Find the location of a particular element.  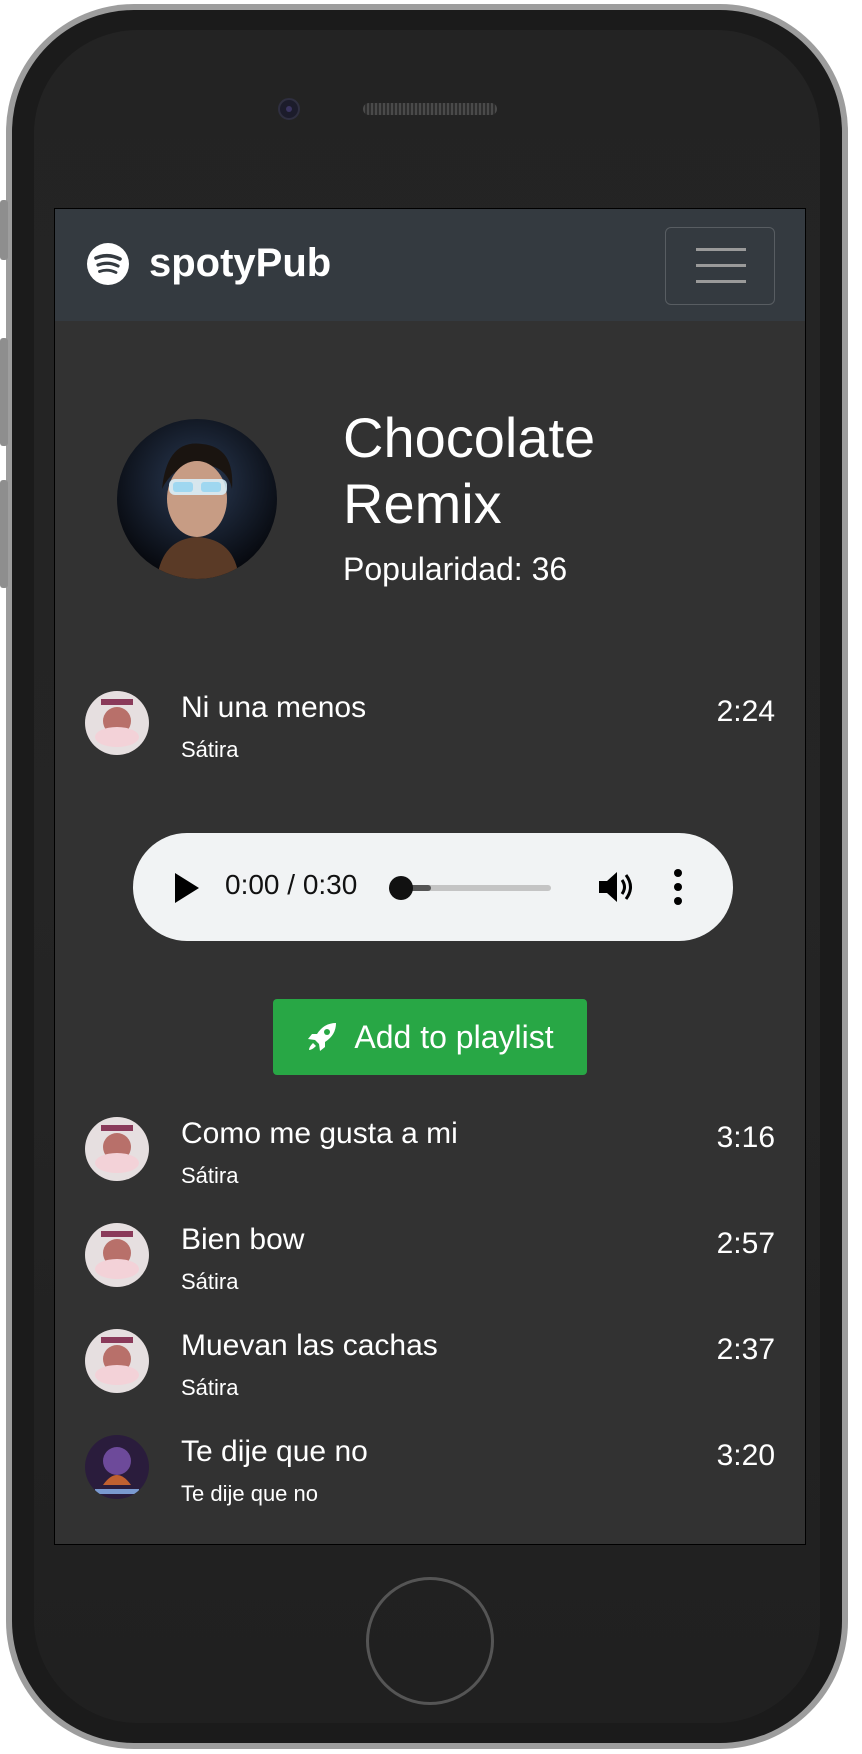

earpiece-speaker is located at coordinates (430, 109).